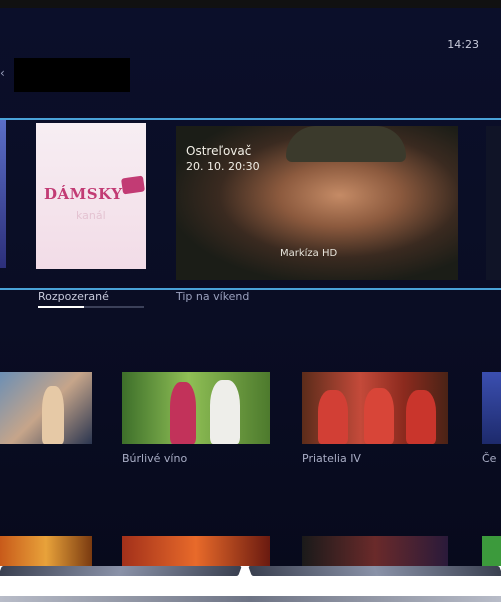  What do you see at coordinates (493, 203) in the screenshot?
I see `hero-card-next` at bounding box center [493, 203].